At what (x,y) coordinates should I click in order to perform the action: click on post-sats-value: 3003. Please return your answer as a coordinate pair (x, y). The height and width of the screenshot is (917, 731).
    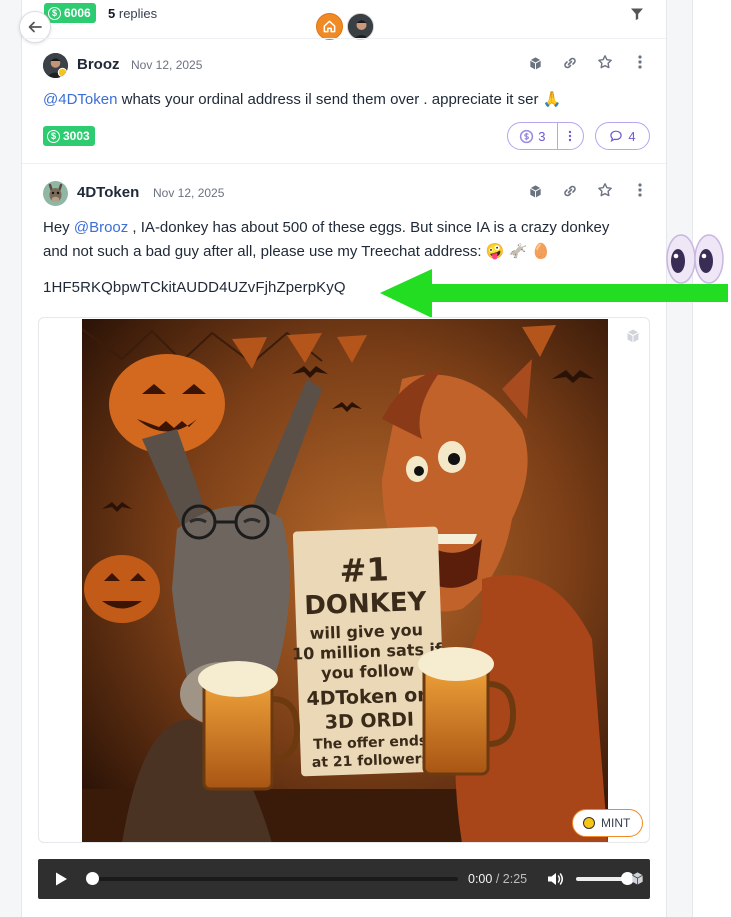
    Looking at the image, I should click on (76, 136).